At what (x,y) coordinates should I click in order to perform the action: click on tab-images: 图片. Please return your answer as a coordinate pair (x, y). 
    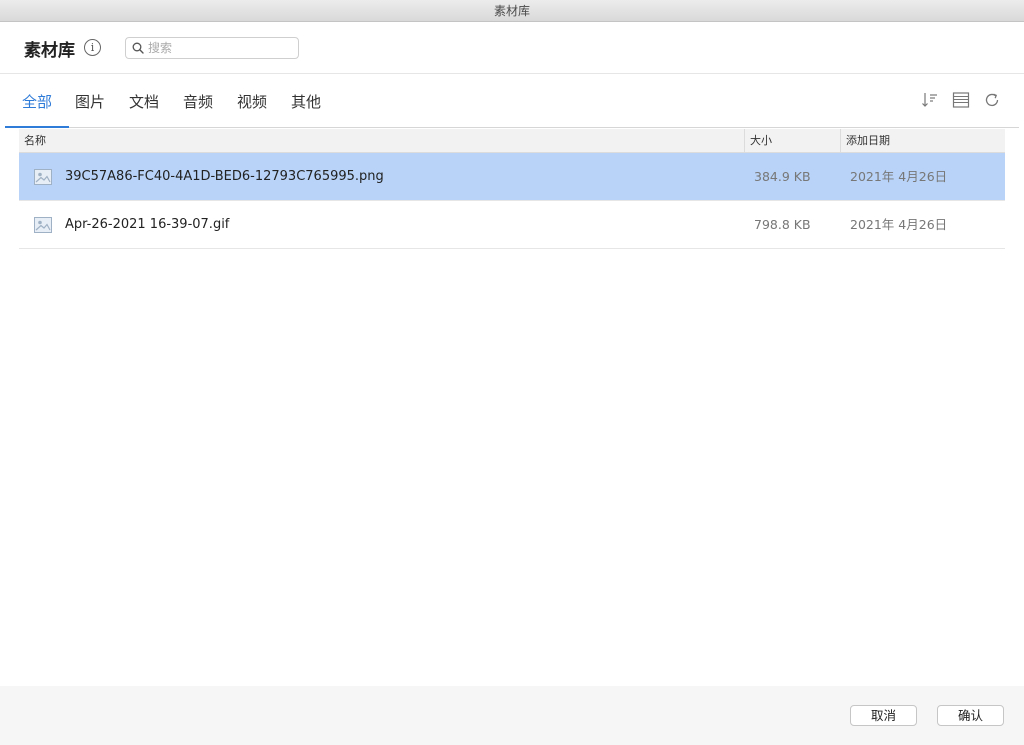
    Looking at the image, I should click on (90, 101).